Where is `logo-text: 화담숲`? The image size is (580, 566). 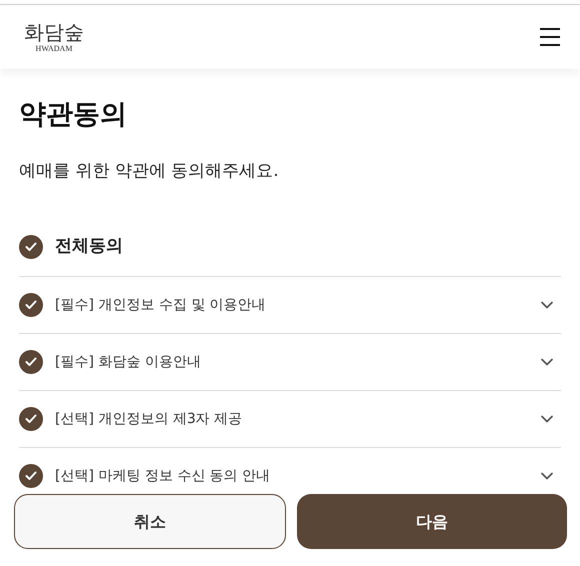
logo-text: 화담숲 is located at coordinates (54, 32).